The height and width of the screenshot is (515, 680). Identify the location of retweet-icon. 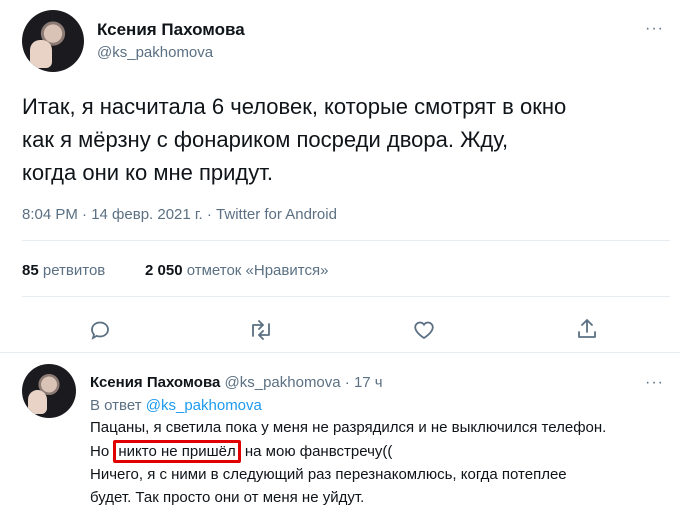
(261, 330).